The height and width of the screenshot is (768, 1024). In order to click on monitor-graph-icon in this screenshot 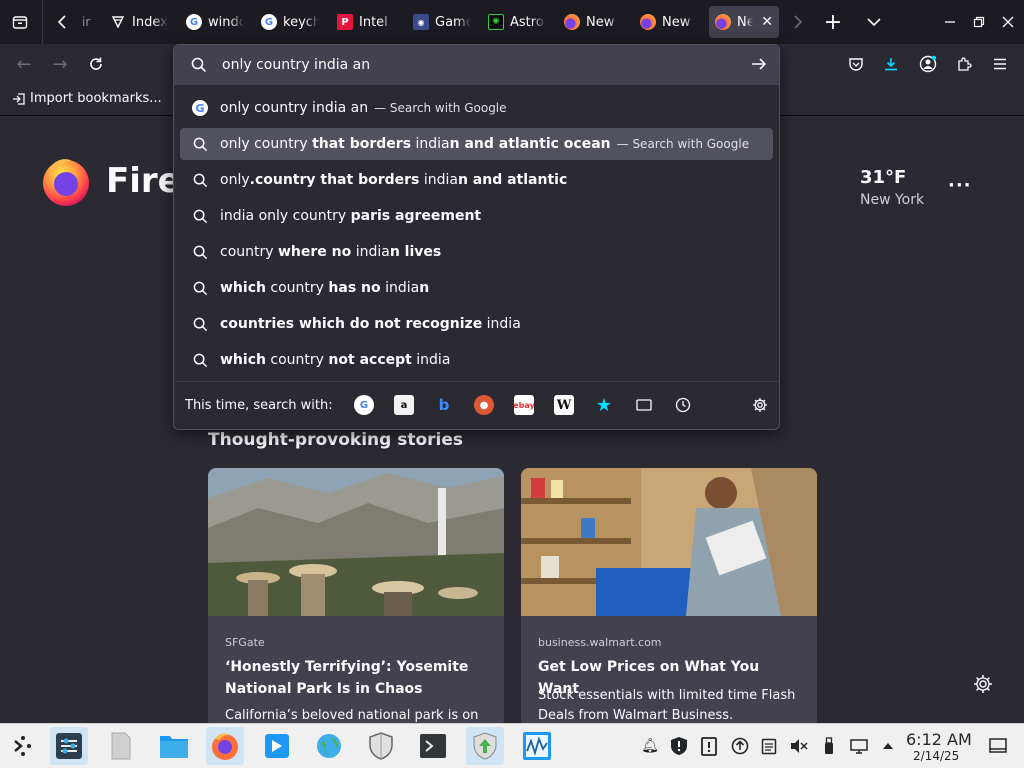, I will do `click(537, 746)`.